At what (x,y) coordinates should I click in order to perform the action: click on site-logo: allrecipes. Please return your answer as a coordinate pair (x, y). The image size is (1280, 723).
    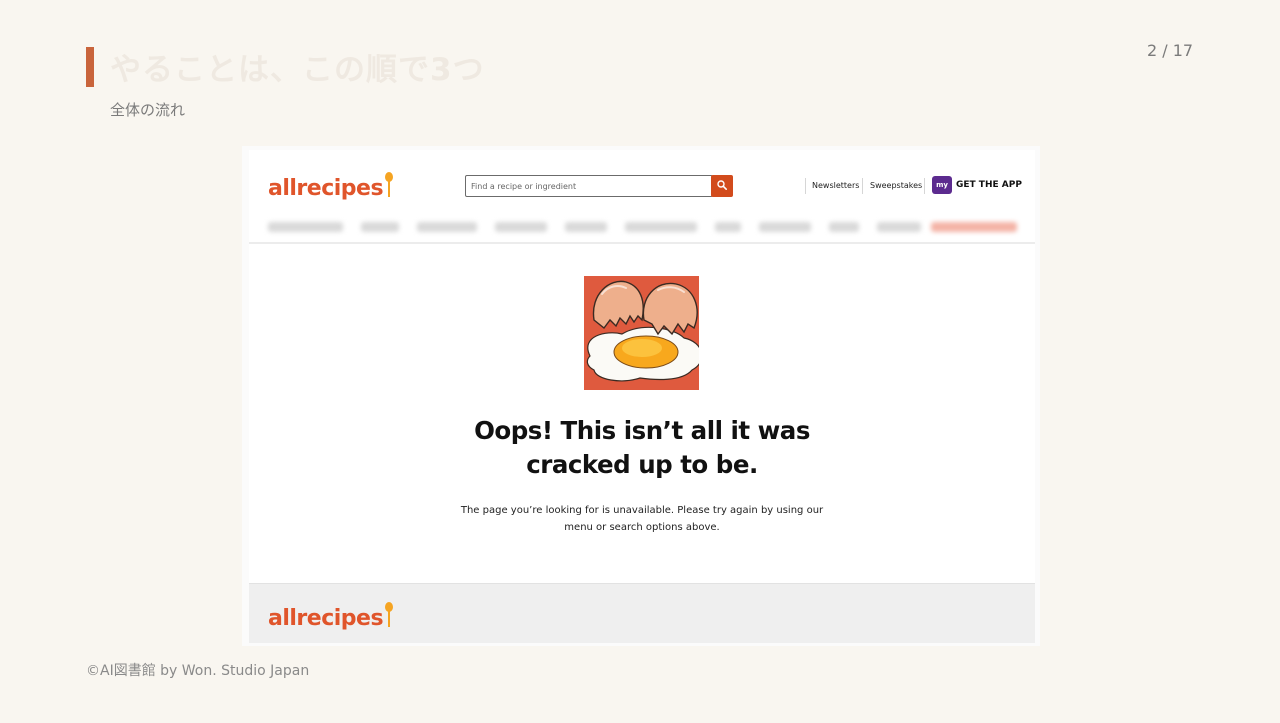
    Looking at the image, I should click on (331, 186).